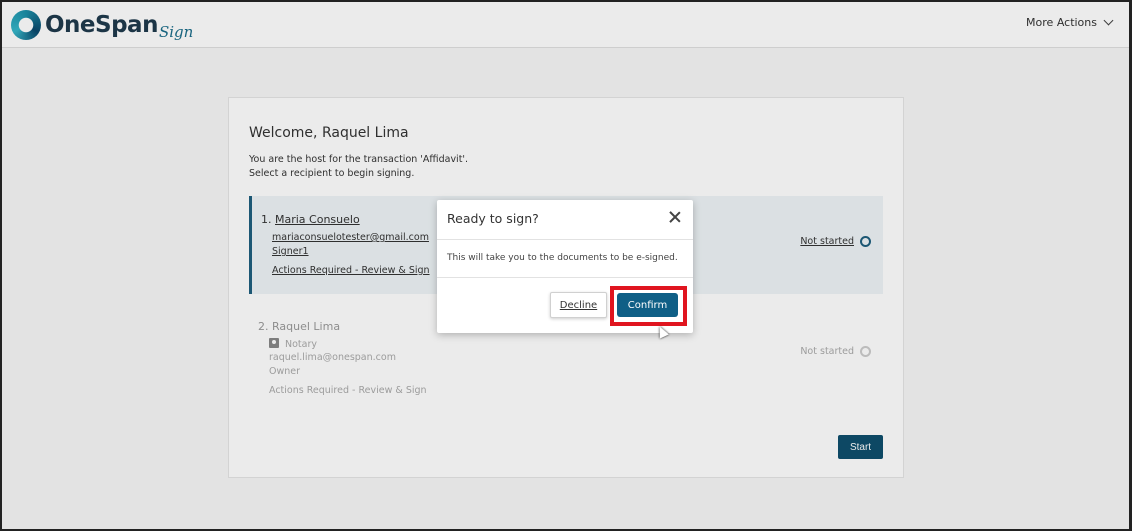  Describe the element at coordinates (493, 218) in the screenshot. I see `dialog-title: Ready to sign?` at that location.